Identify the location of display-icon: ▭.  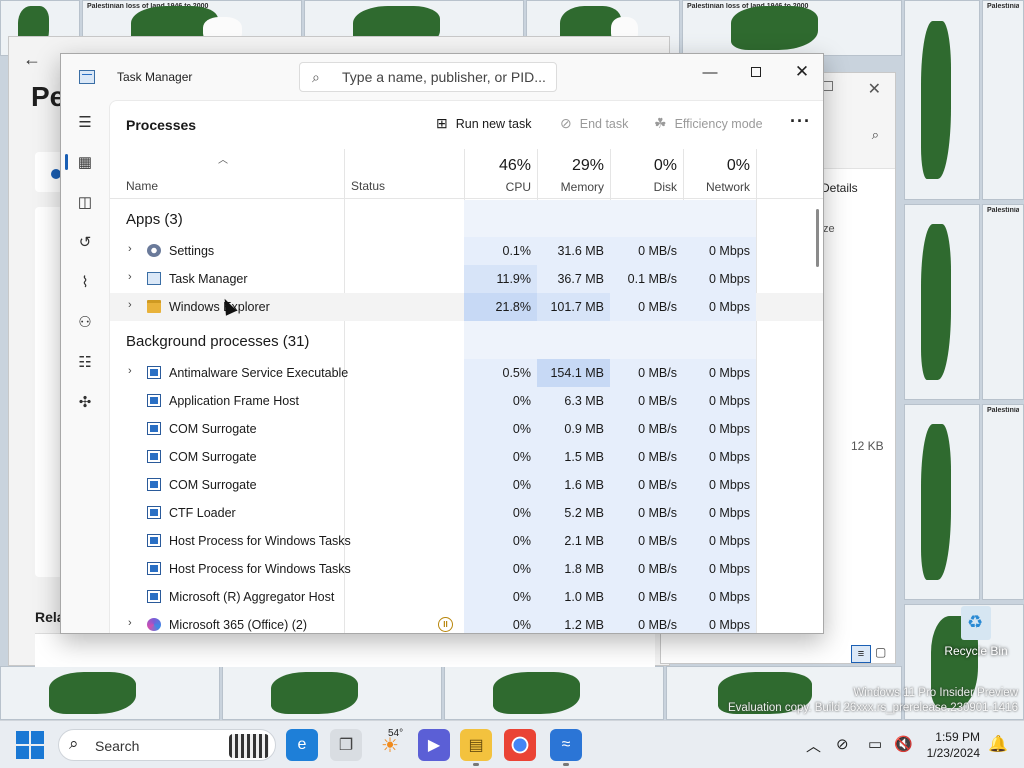
(875, 744).